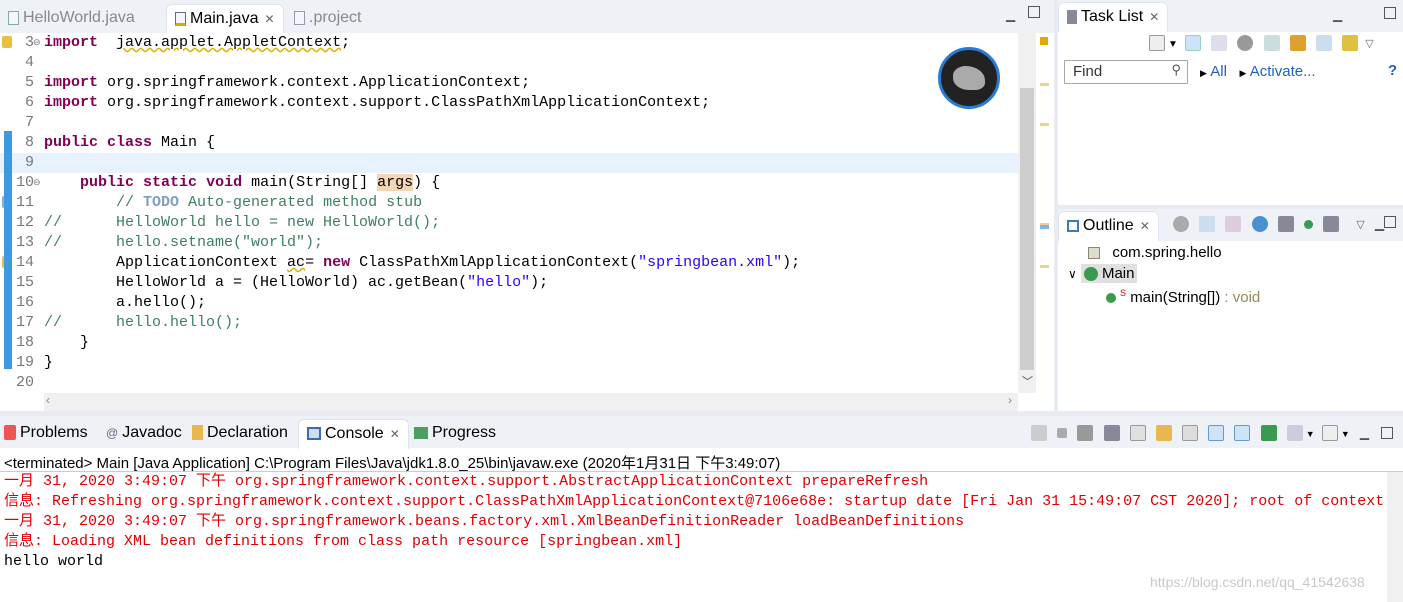  Describe the element at coordinates (509, 343) in the screenshot. I see `code-line: 18 }` at that location.